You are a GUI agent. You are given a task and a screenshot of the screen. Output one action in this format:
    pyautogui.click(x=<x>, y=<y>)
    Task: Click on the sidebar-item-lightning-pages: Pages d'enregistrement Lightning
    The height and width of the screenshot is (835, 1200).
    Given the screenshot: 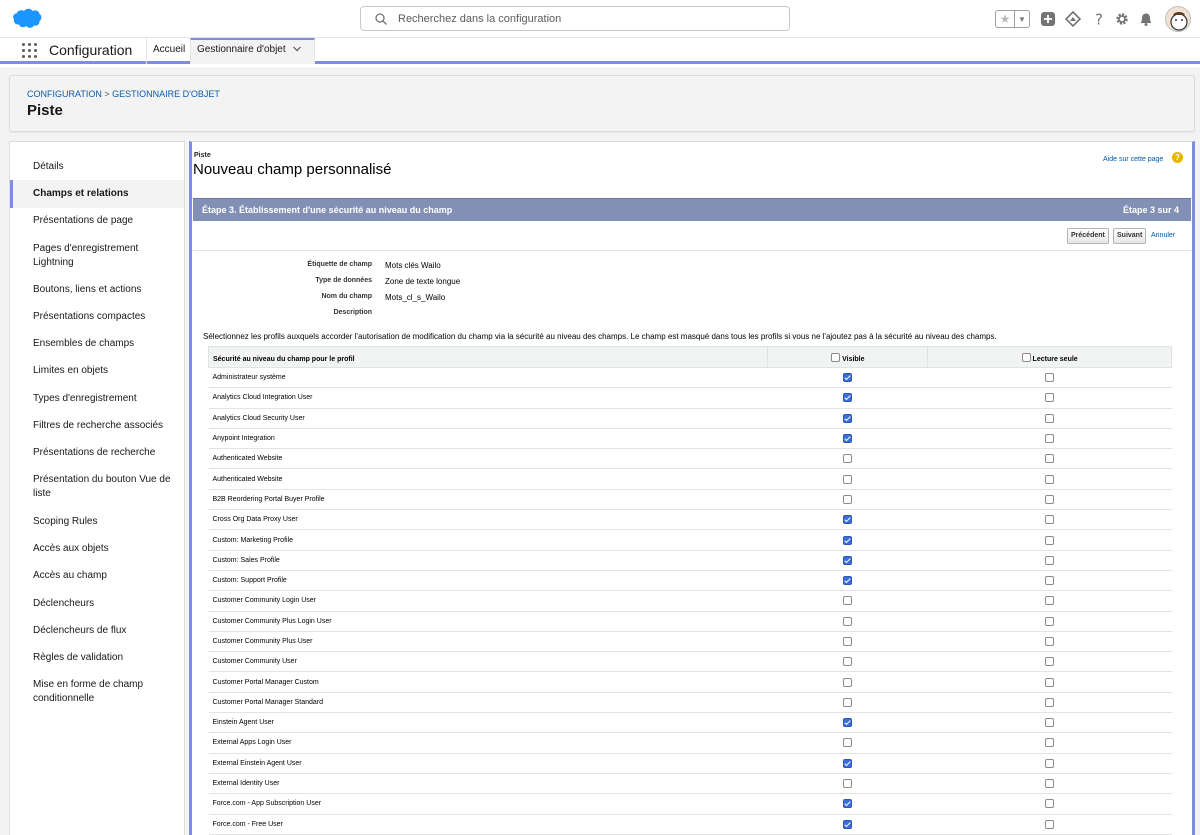 What is the action you would take?
    pyautogui.click(x=97, y=256)
    